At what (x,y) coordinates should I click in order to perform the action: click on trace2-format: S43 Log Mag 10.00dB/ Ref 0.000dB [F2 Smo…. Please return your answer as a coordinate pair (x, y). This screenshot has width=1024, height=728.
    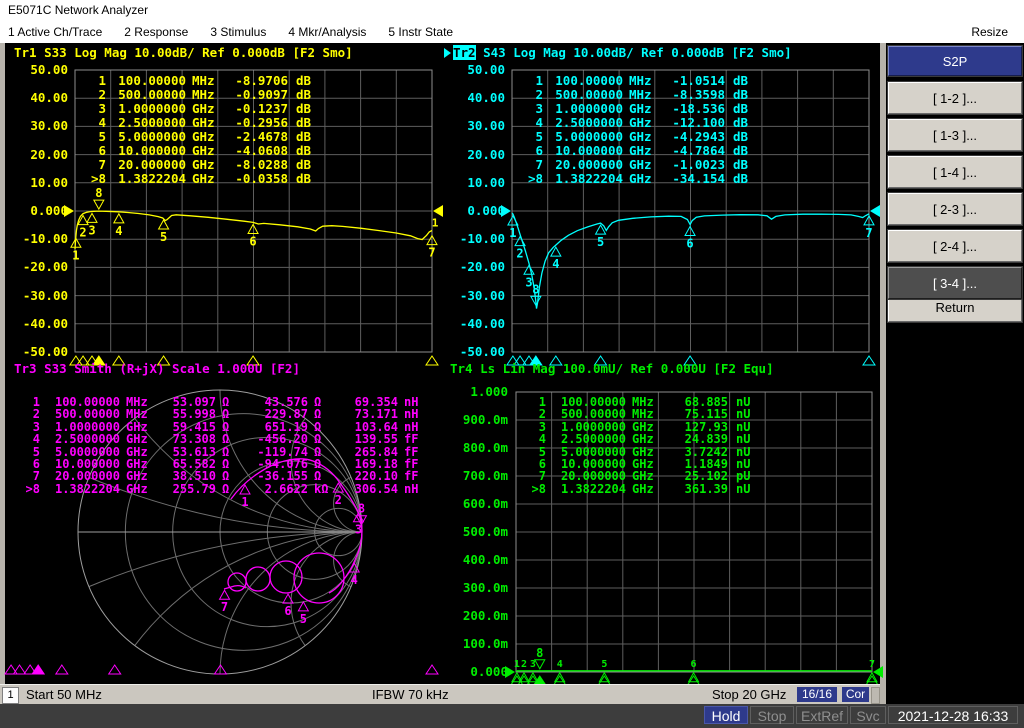
    Looking at the image, I should click on (633, 52).